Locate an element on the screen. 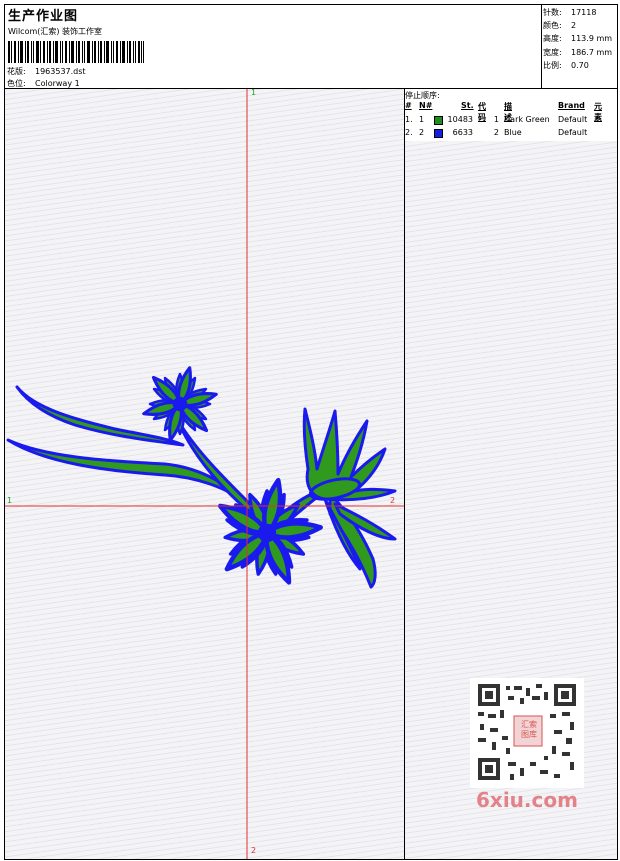 Image resolution: width=620 pixels, height=861 pixels. seal-text: 汇索图库 is located at coordinates (529, 729).